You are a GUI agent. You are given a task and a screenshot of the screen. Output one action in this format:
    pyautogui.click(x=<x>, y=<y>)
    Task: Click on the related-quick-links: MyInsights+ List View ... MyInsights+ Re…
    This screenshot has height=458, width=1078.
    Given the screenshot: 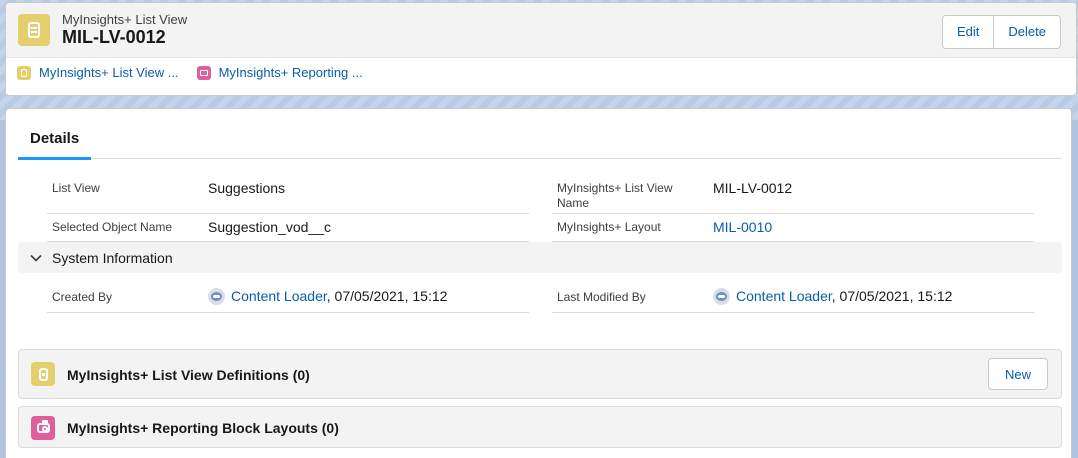 What is the action you would take?
    pyautogui.click(x=199, y=72)
    